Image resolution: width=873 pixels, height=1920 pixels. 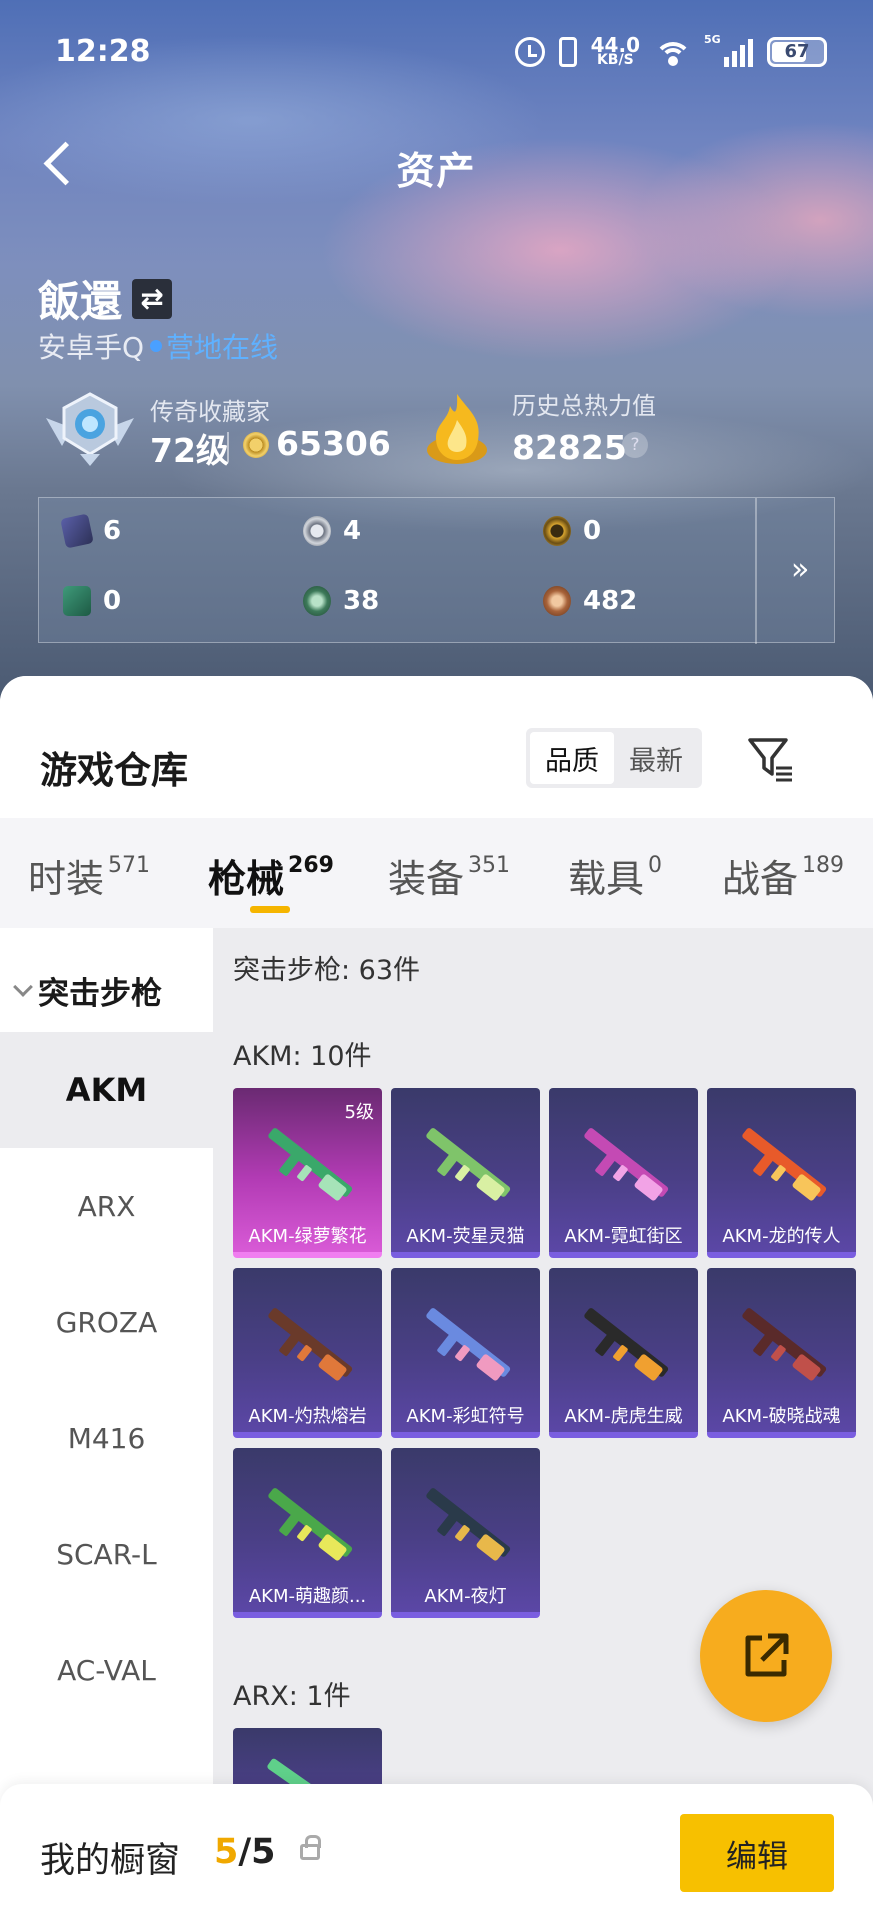 I want to click on showcase-label: 我的橱窗, so click(x=110, y=1861).